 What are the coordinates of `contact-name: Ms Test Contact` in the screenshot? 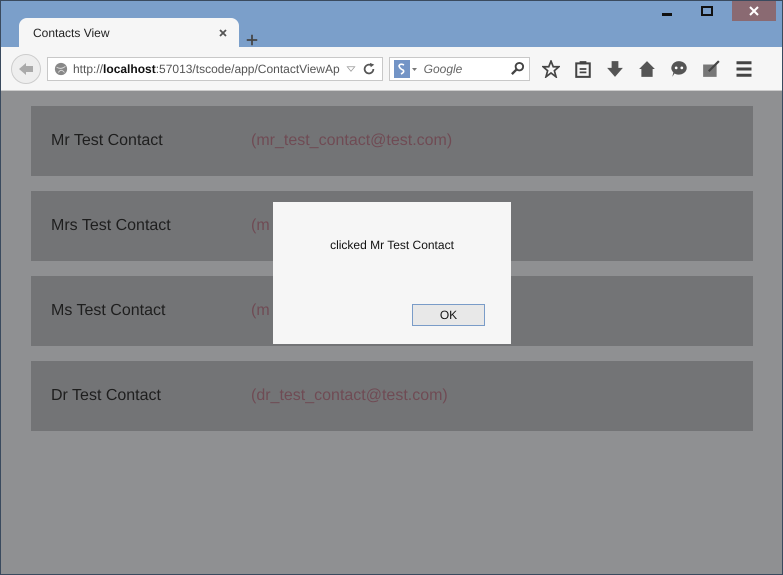 It's located at (108, 311).